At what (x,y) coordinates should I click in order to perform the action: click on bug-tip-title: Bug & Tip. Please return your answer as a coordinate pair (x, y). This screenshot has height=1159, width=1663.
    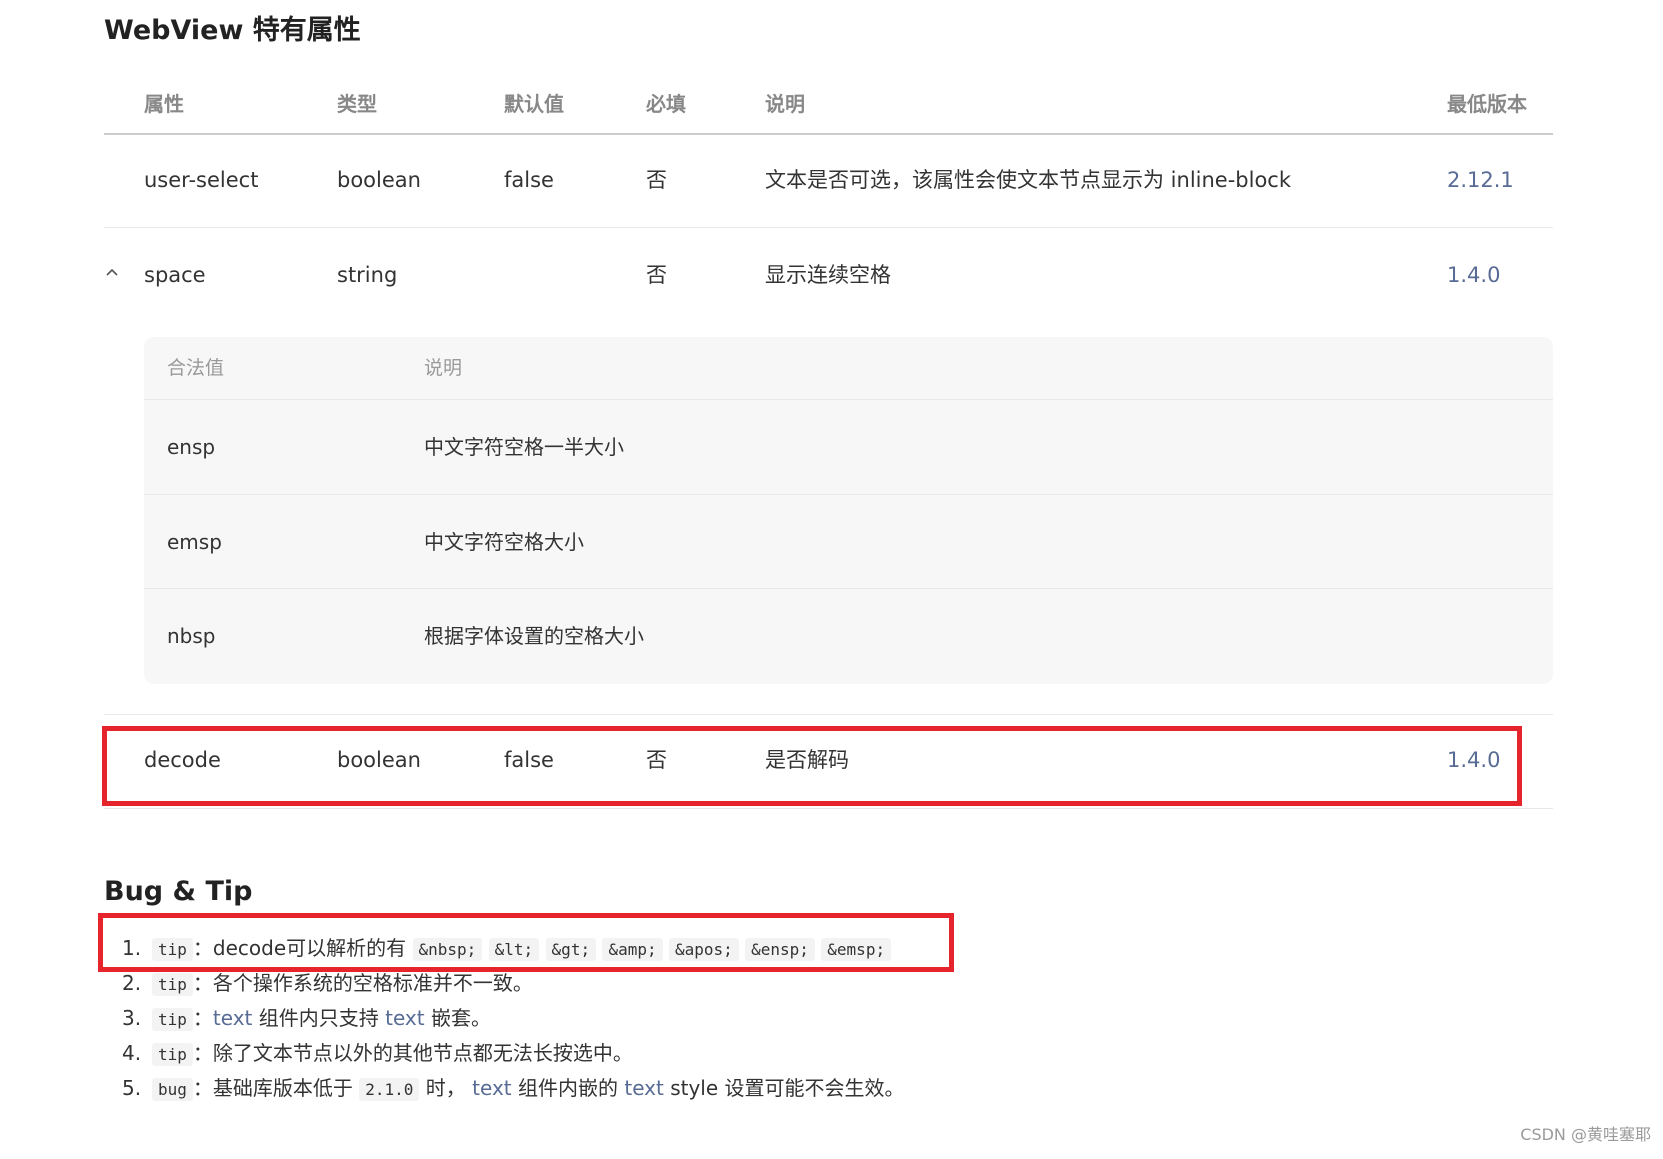
    Looking at the image, I should click on (178, 891).